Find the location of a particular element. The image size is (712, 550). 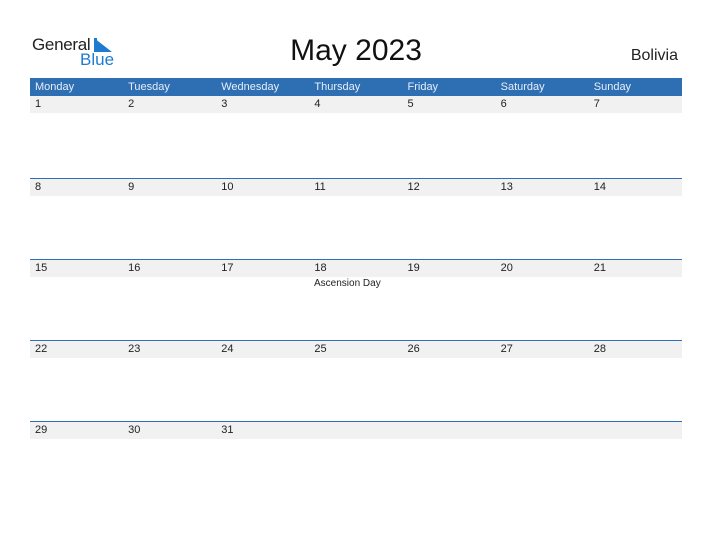

date-strip: 29 30 31 is located at coordinates (356, 430).